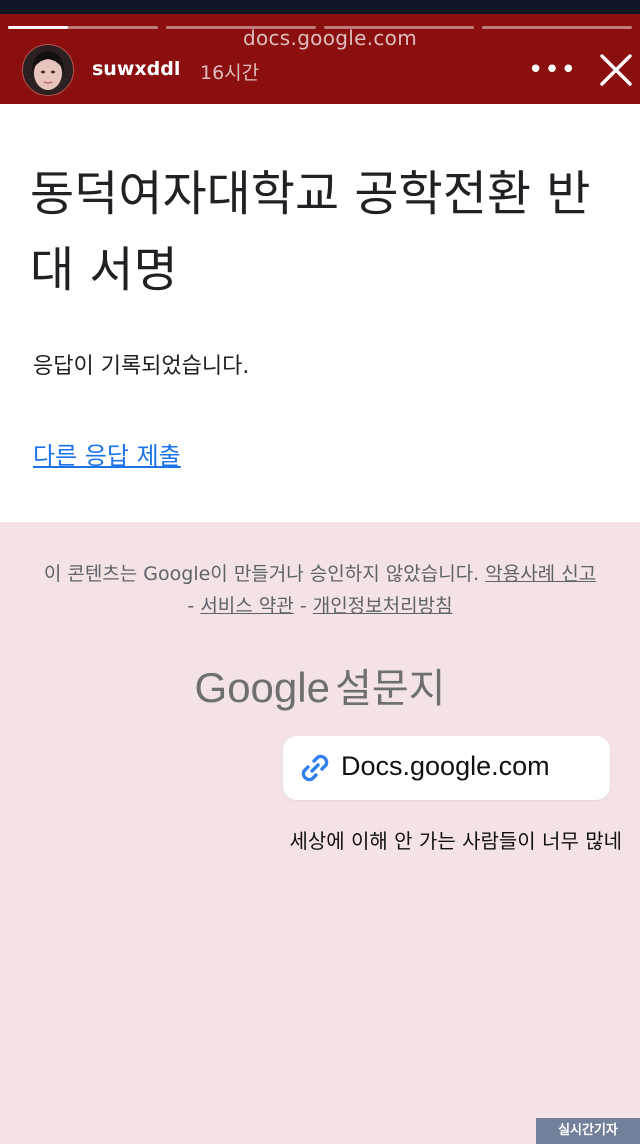  Describe the element at coordinates (136, 69) in the screenshot. I see `username: suwxddl` at that location.